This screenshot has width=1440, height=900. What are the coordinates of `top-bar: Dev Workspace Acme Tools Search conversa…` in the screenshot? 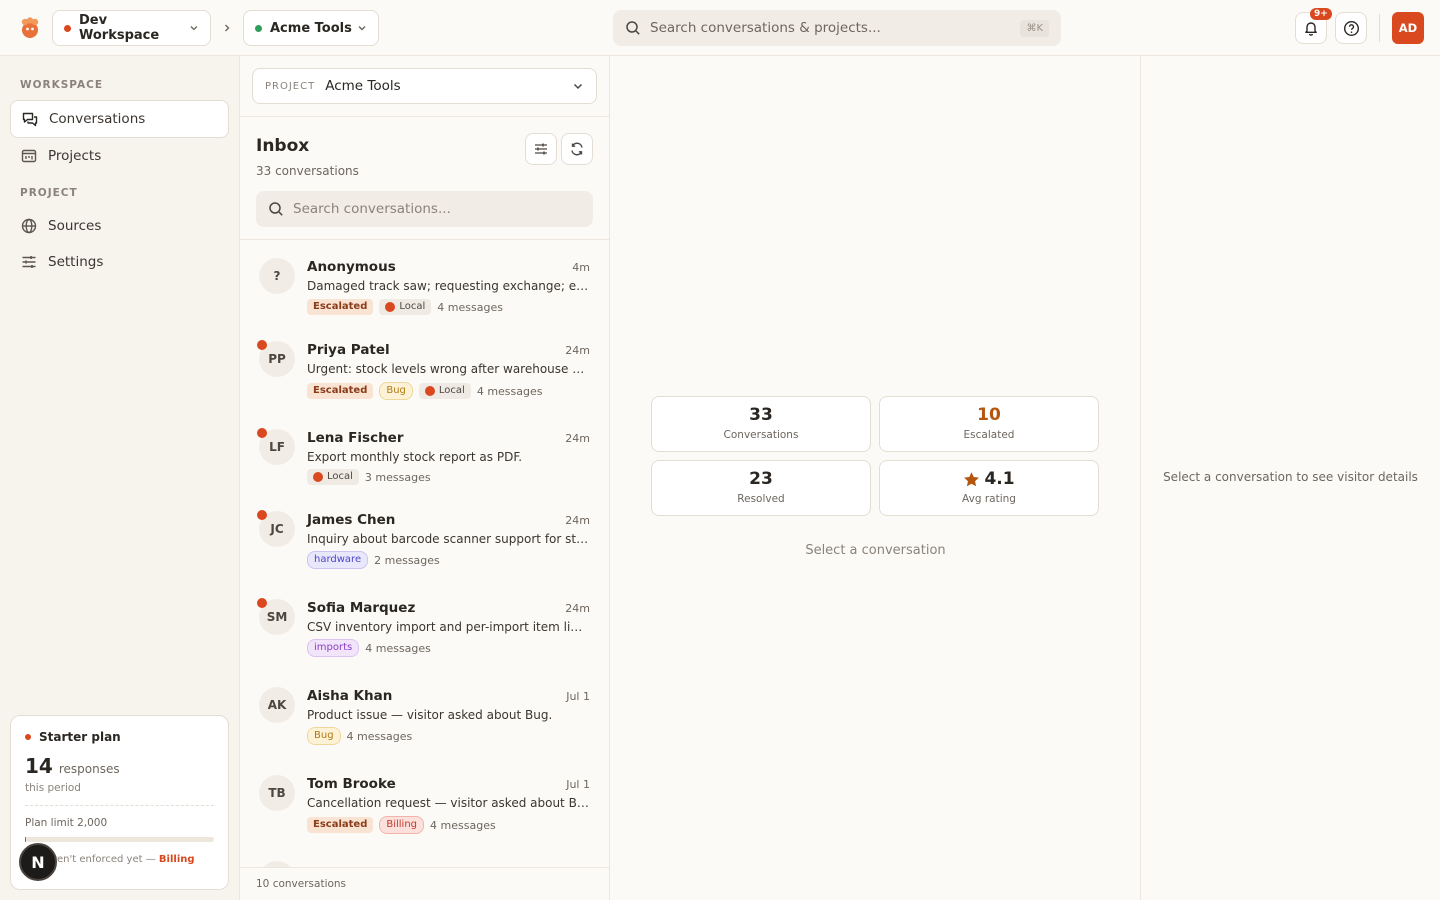 It's located at (720, 28).